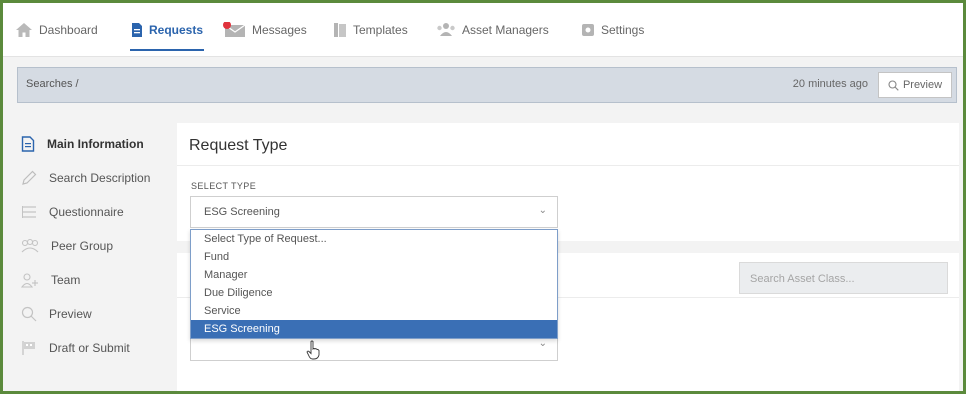 The image size is (966, 394). I want to click on templates-icon, so click(340, 30).